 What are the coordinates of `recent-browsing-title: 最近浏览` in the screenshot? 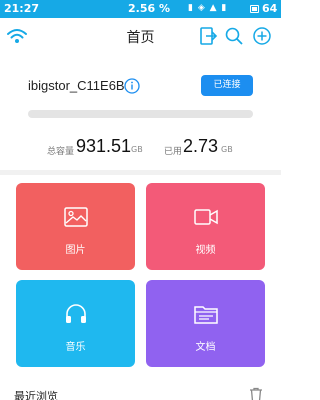 It's located at (36, 395).